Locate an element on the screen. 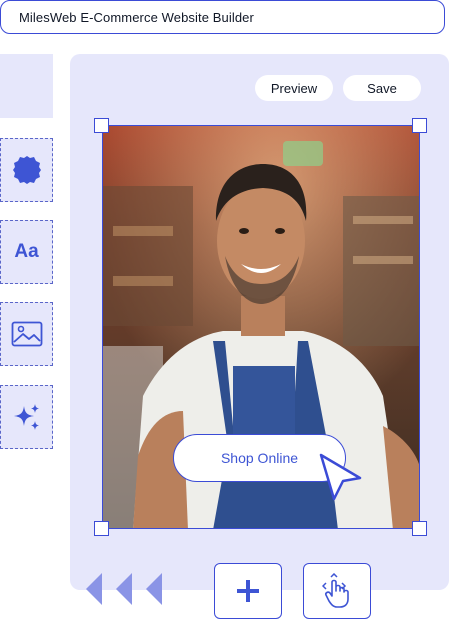 The height and width of the screenshot is (620, 451). resize-handle-bottom-left is located at coordinates (101, 528).